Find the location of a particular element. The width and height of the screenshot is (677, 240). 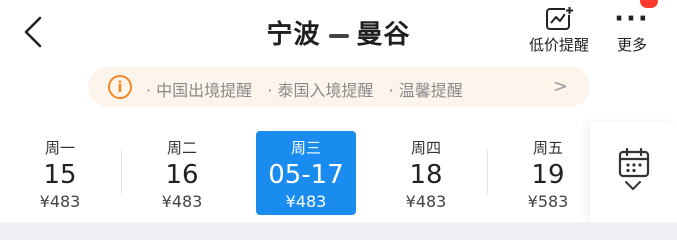

date-label: 18 is located at coordinates (426, 175).